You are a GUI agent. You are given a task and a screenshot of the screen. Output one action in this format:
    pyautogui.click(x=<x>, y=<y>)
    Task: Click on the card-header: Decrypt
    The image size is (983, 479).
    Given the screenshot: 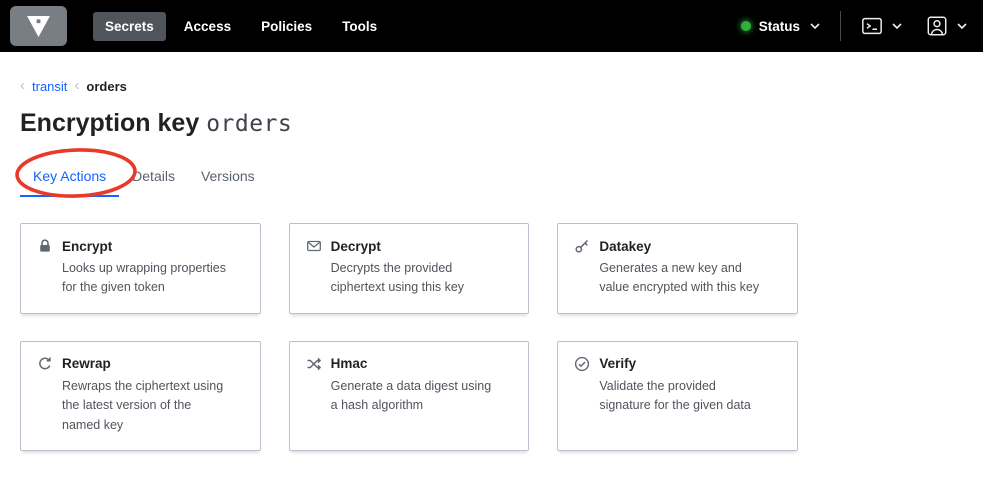 What is the action you would take?
    pyautogui.click(x=409, y=246)
    